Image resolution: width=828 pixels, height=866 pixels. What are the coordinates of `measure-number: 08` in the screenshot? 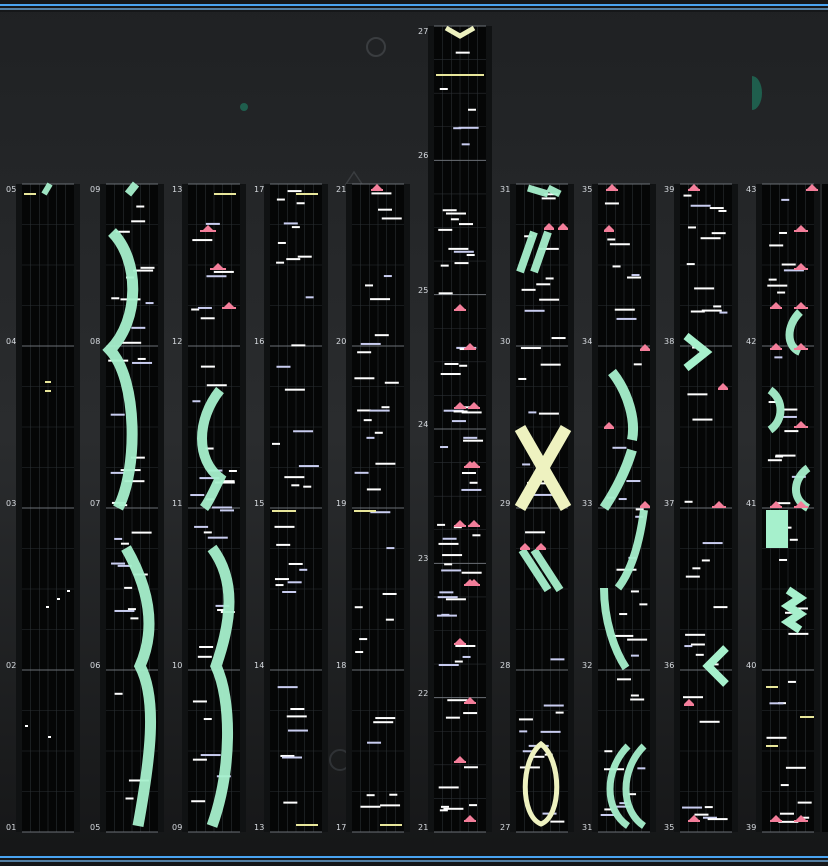 It's located at (95, 341).